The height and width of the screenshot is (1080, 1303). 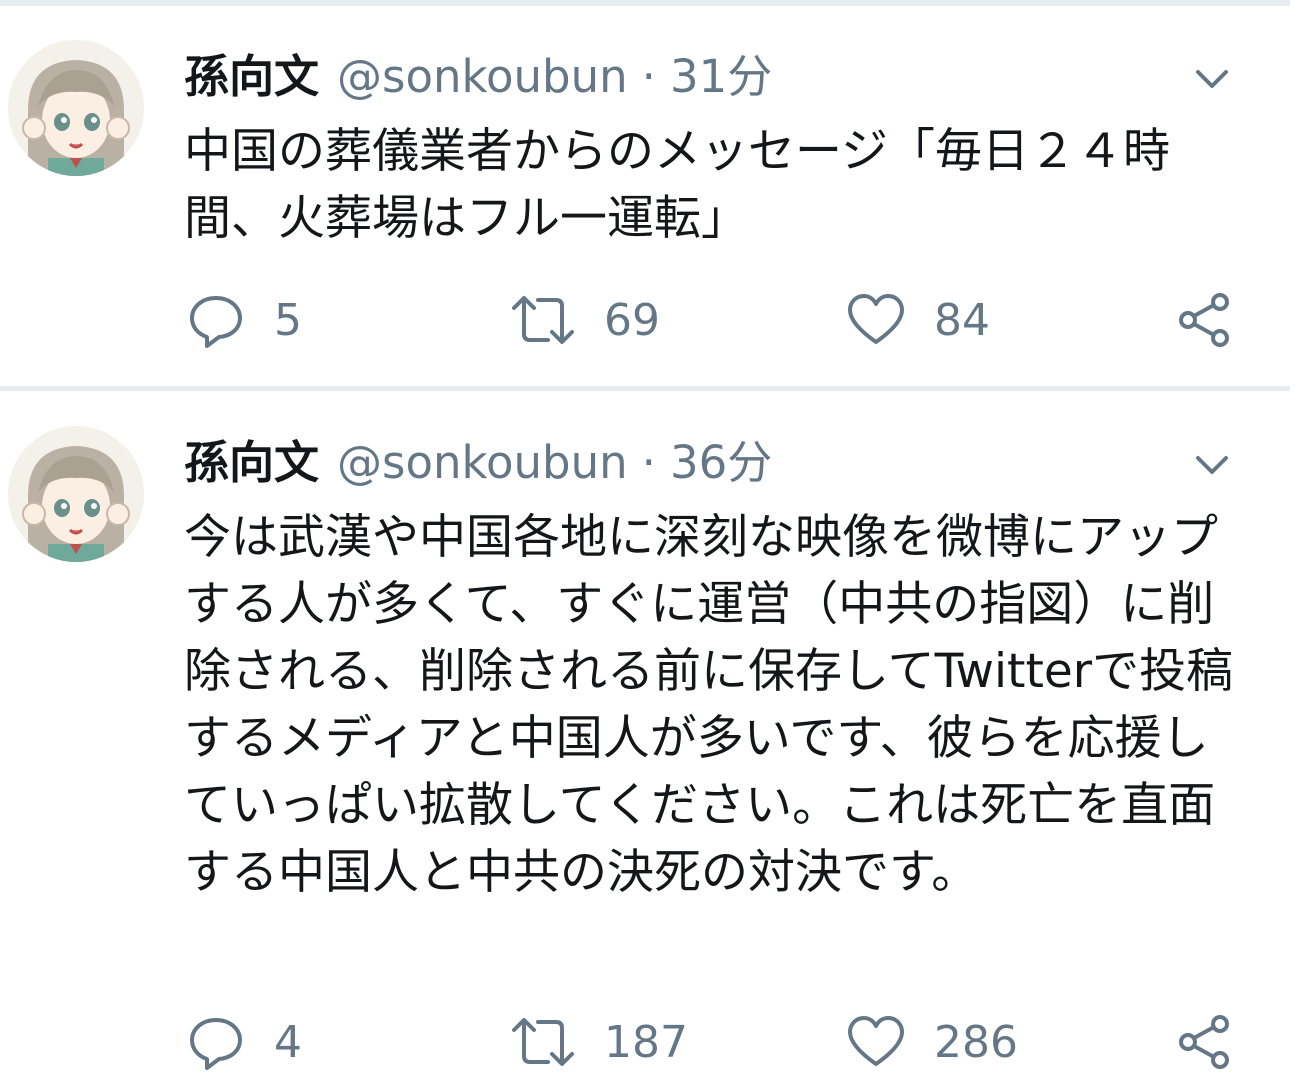 I want to click on retweet-button: 69, so click(x=585, y=320).